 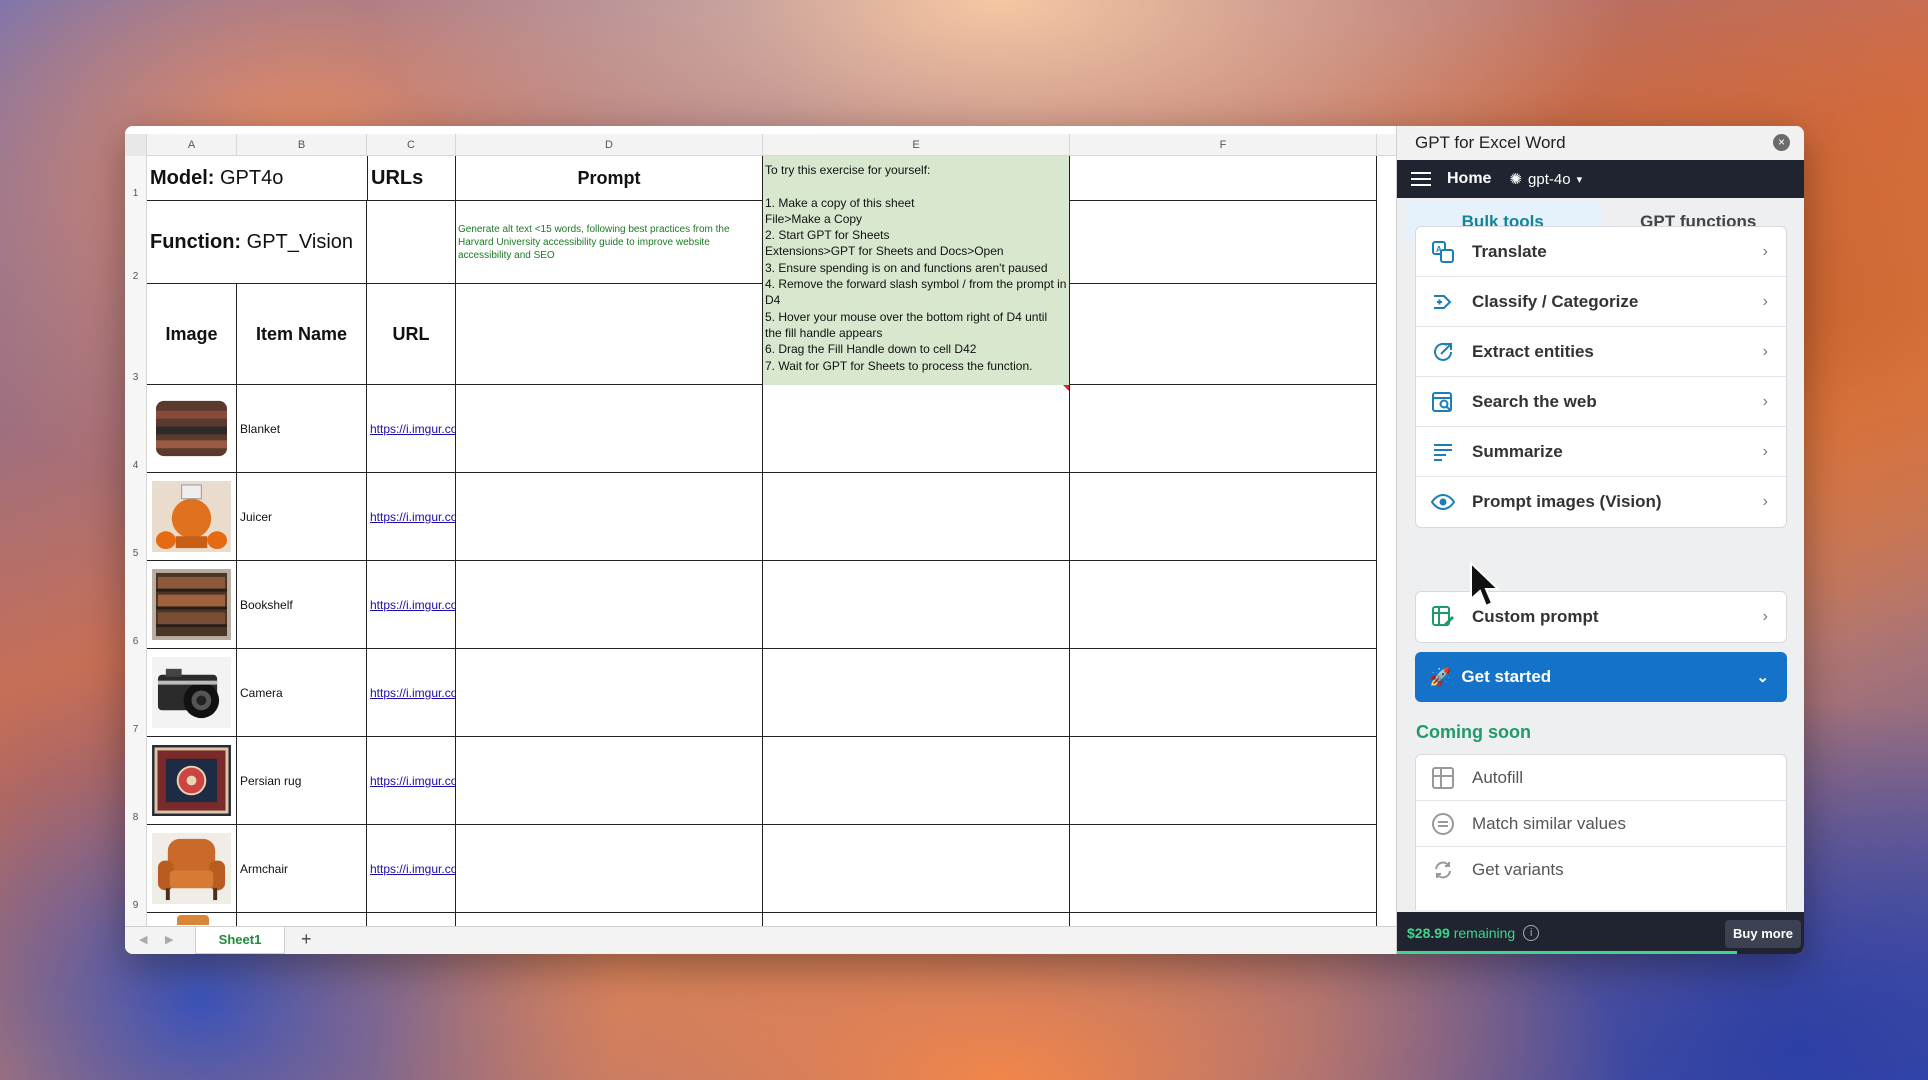 I want to click on cell-d8, so click(x=609, y=781).